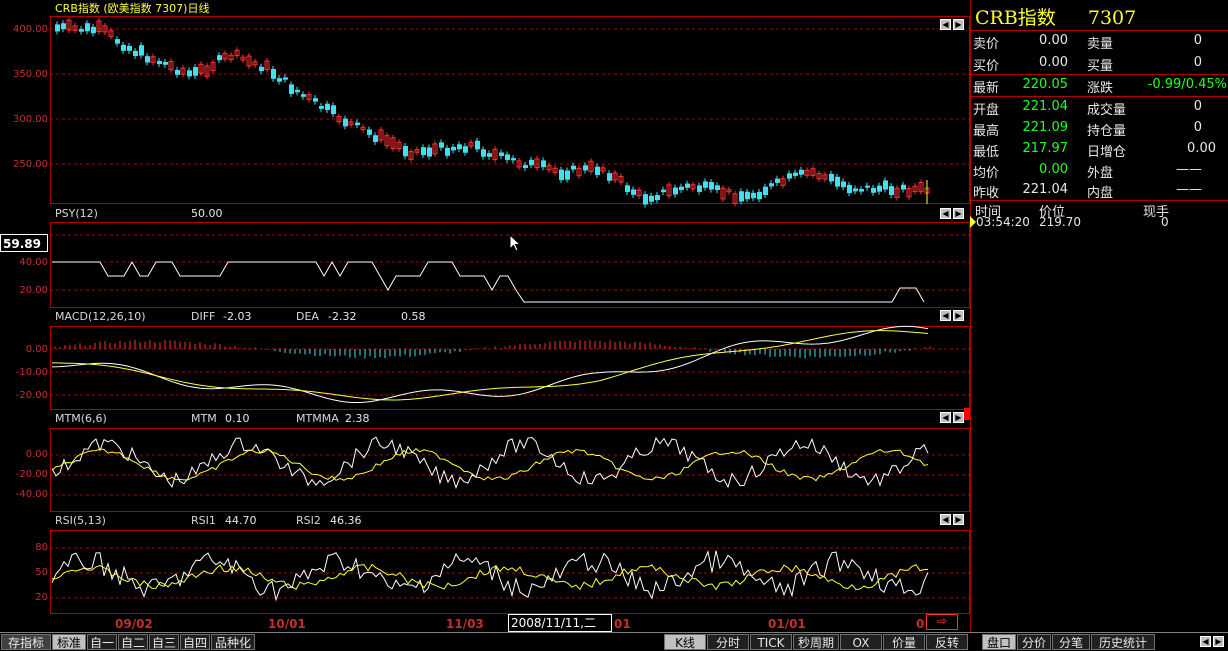 Image resolution: width=1228 pixels, height=651 pixels. I want to click on row-label: 最新, so click(986, 88).